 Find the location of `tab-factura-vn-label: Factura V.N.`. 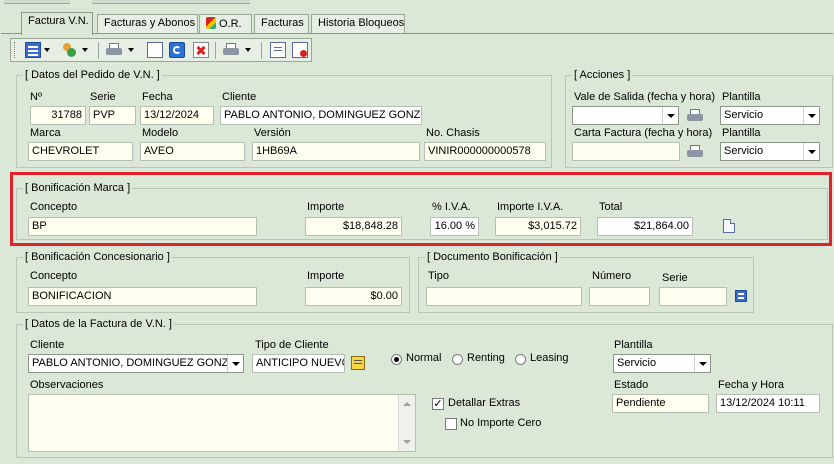

tab-factura-vn-label: Factura V.N. is located at coordinates (58, 21).